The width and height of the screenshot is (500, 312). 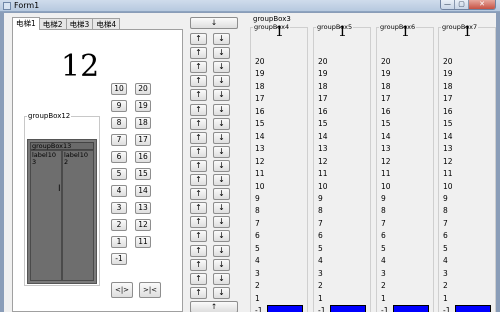 I want to click on open-door-button: <|>, so click(x=122, y=290).